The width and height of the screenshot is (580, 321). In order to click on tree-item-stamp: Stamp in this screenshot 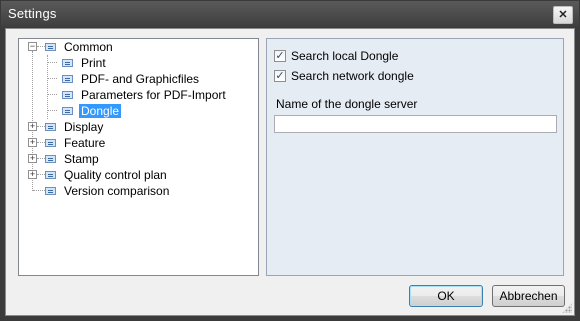, I will do `click(73, 159)`.